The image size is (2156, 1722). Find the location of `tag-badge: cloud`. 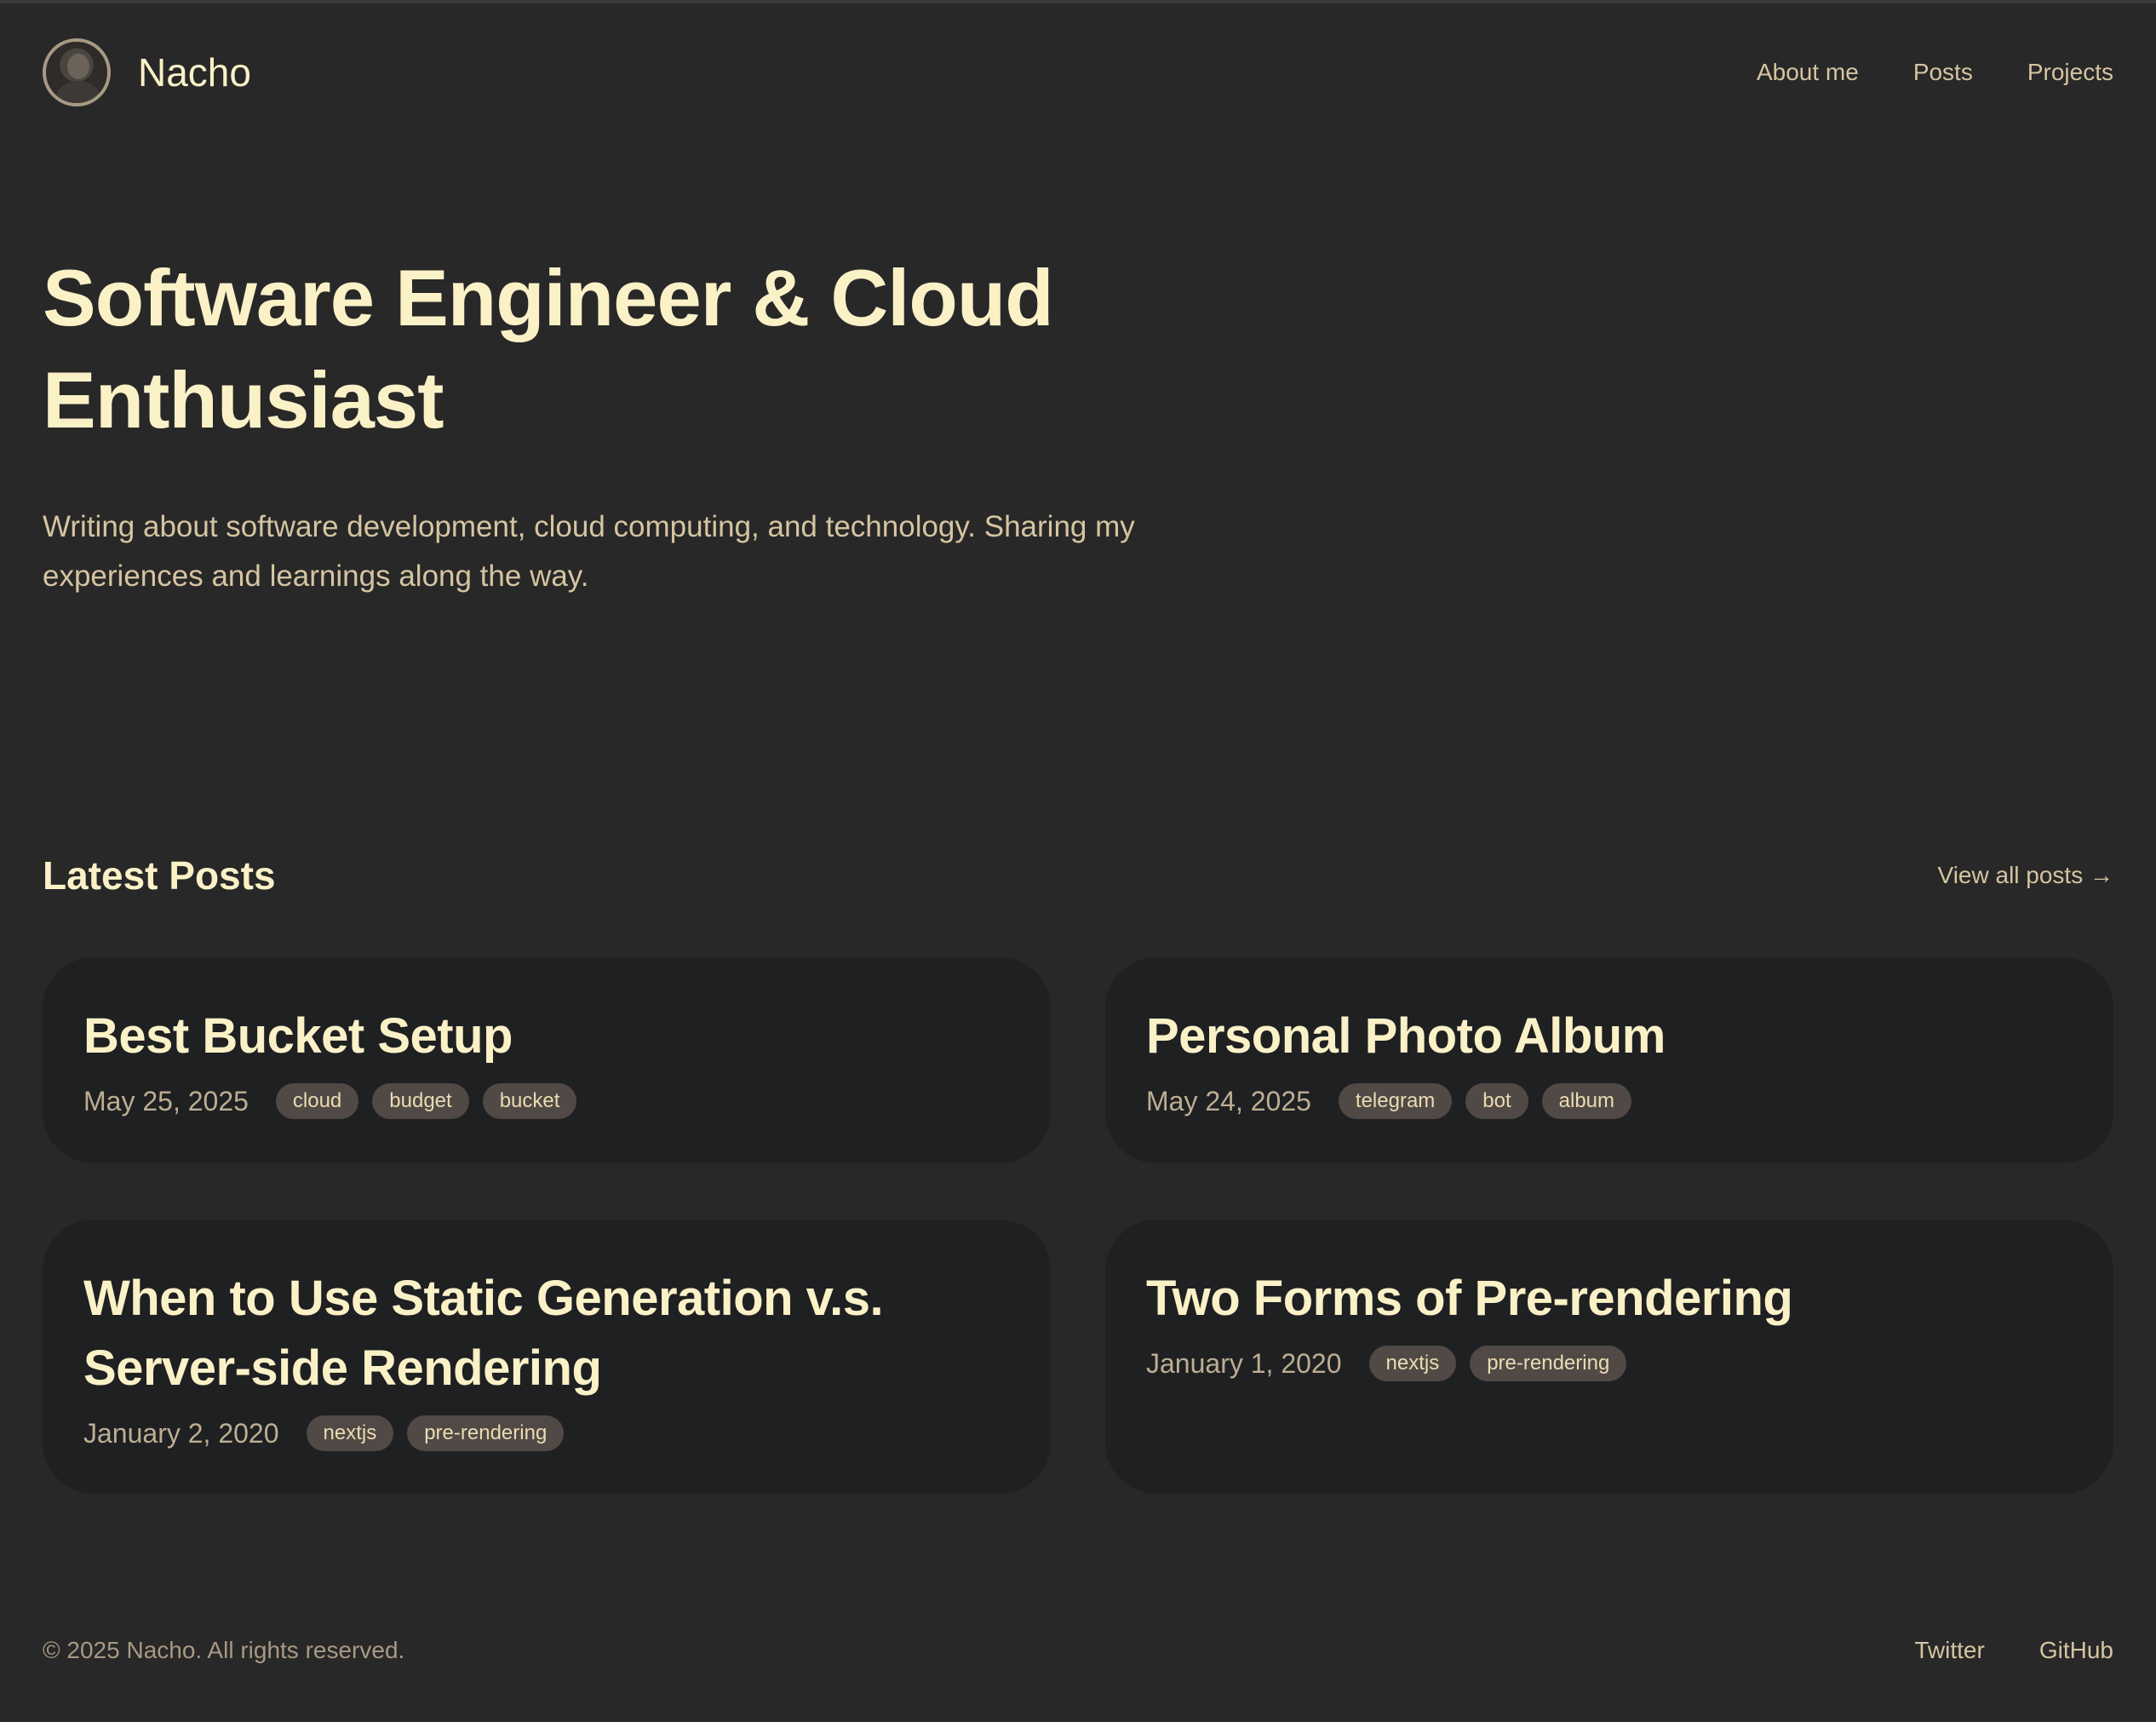

tag-badge: cloud is located at coordinates (317, 1101).